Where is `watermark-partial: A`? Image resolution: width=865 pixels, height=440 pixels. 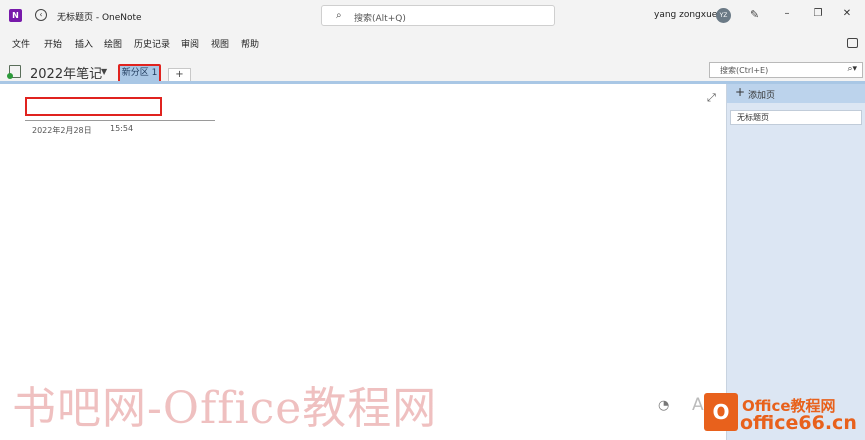 watermark-partial: A is located at coordinates (698, 405).